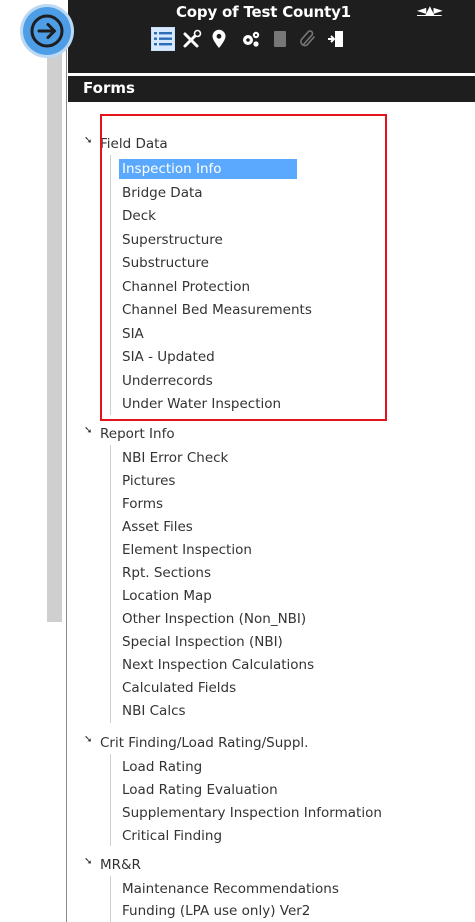  Describe the element at coordinates (214, 619) in the screenshot. I see `tree-item-other-inspection: Other Inspection (Non_NBI)` at that location.